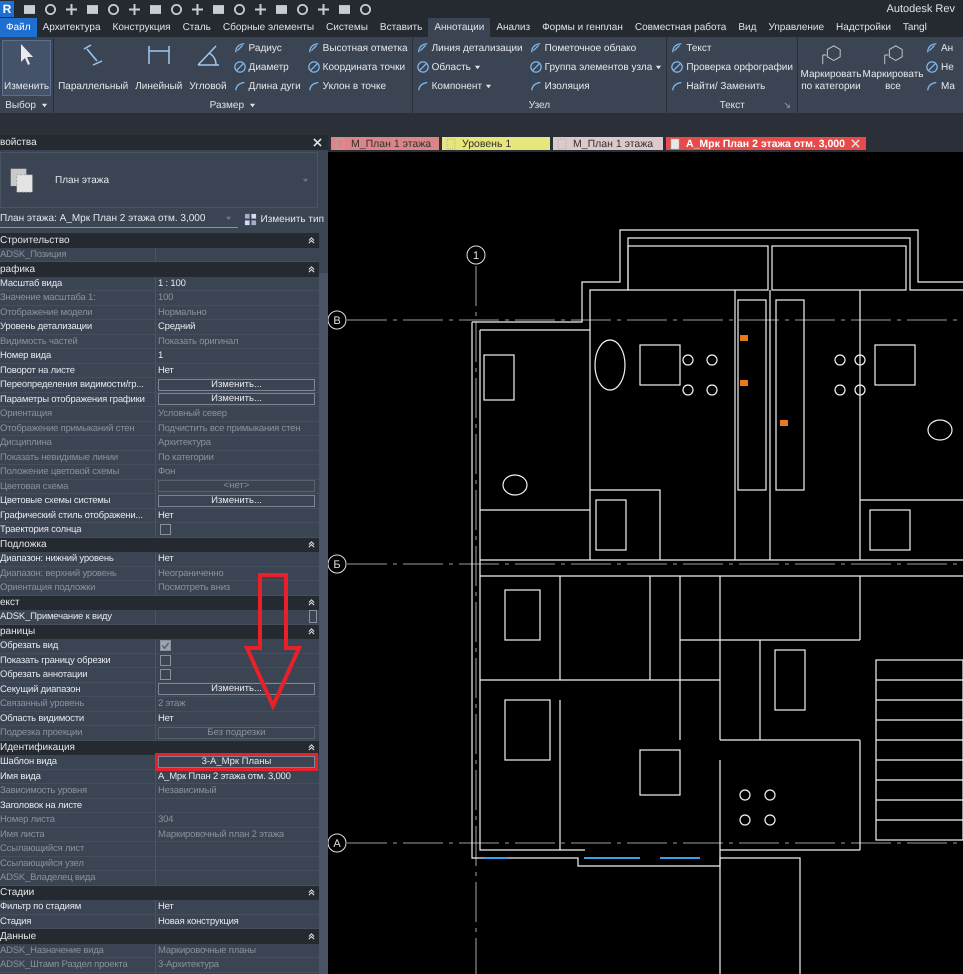  Describe the element at coordinates (20, 105) in the screenshot. I see `panel-title: Выбор` at that location.